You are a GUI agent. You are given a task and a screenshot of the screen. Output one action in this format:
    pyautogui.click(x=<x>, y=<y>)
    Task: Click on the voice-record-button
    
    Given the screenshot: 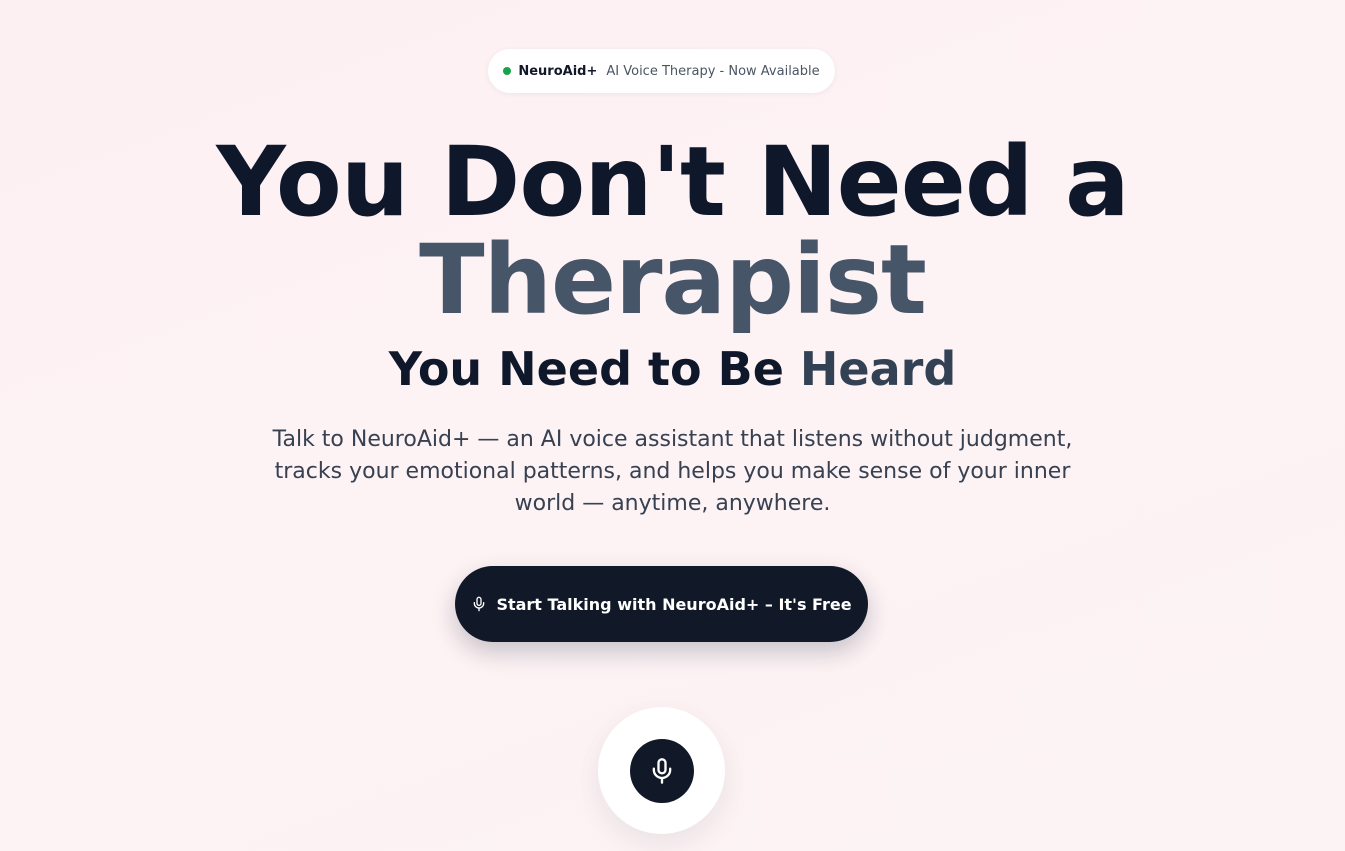 What is the action you would take?
    pyautogui.click(x=661, y=770)
    